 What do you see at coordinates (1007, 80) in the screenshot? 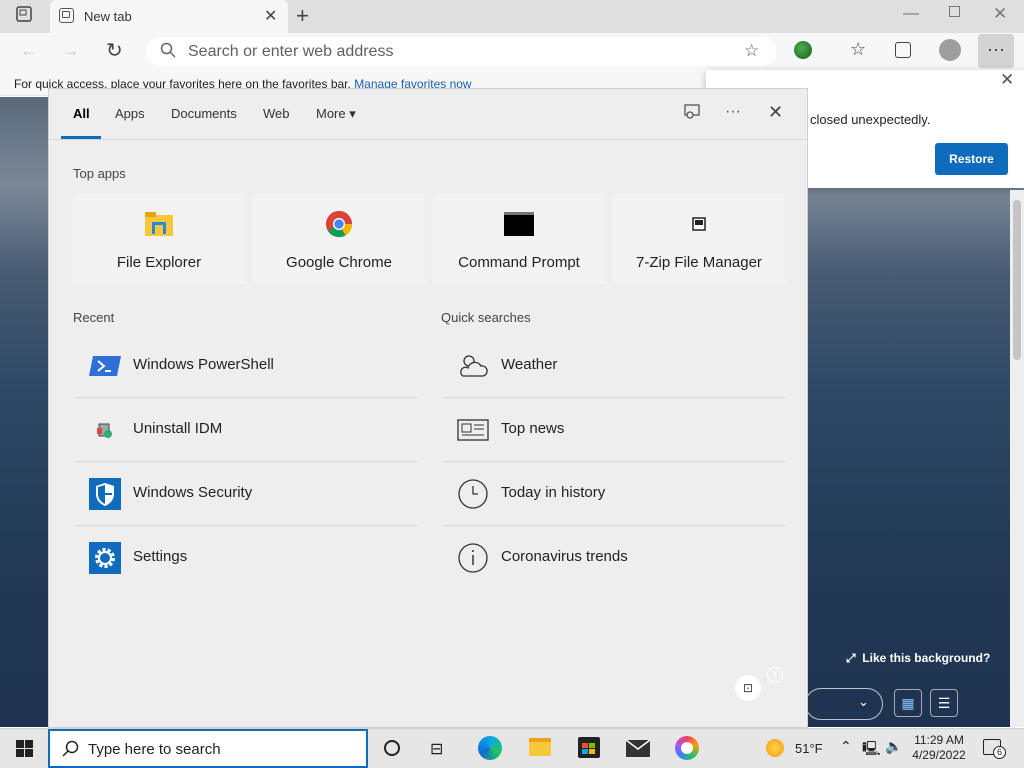
I see `close-popup-icon: ✕` at bounding box center [1007, 80].